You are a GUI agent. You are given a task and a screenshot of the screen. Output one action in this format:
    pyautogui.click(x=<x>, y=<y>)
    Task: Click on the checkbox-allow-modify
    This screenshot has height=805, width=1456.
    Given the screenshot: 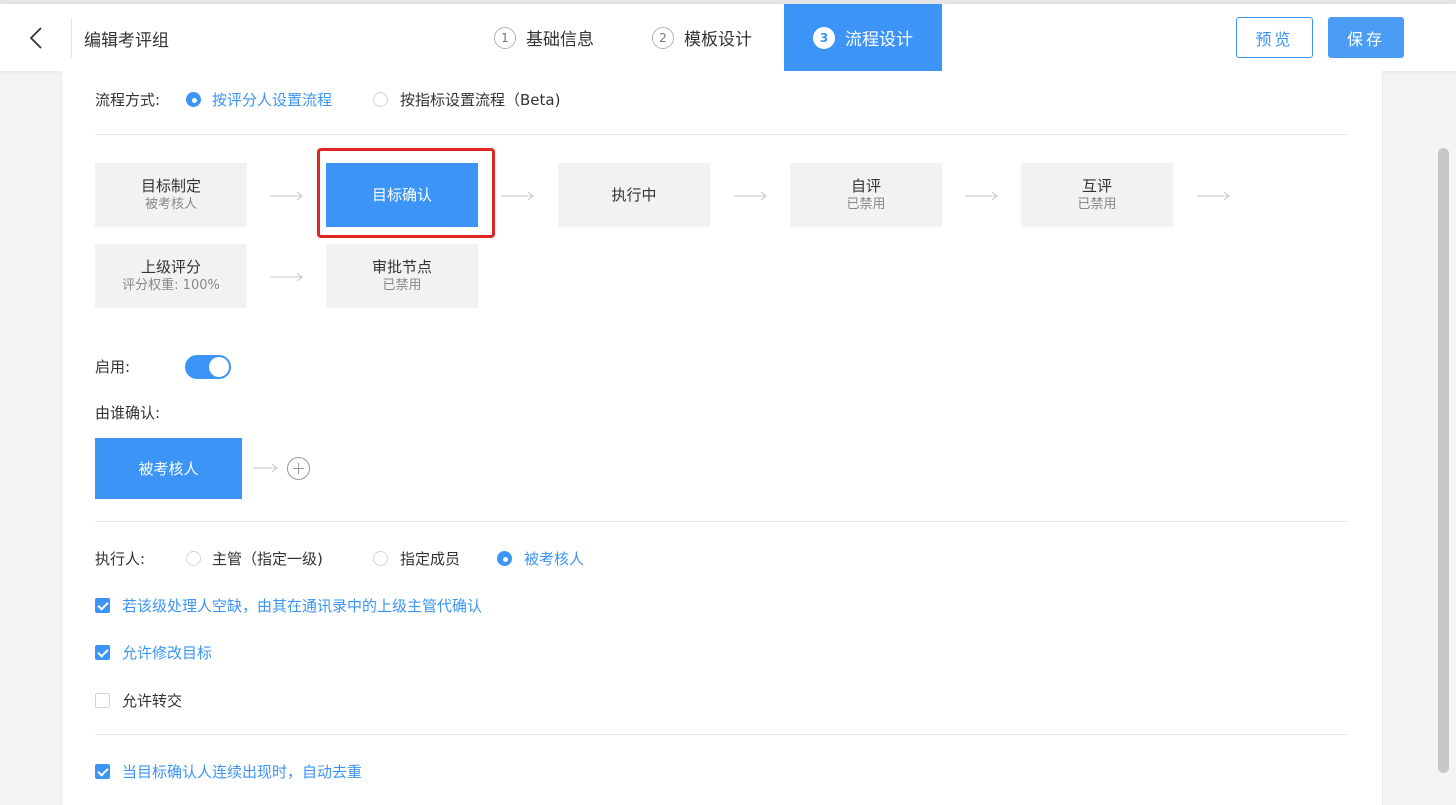 What is the action you would take?
    pyautogui.click(x=102, y=652)
    